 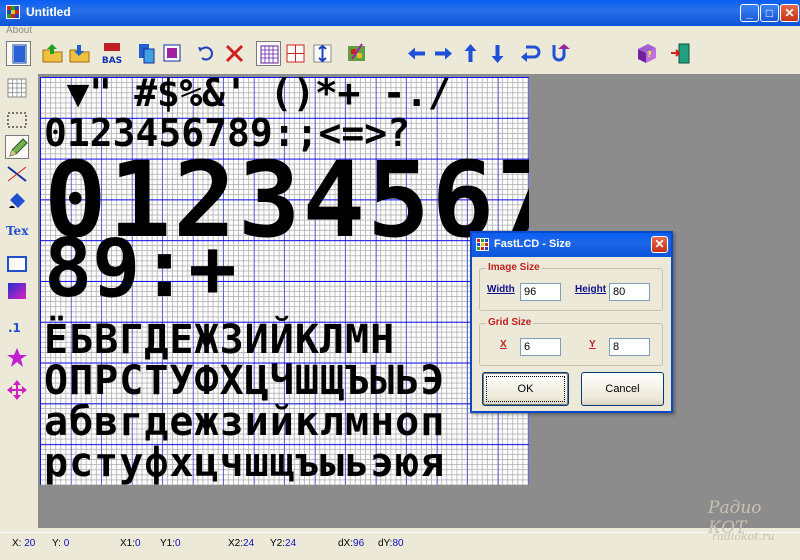 I want to click on glyph-row-cyrillic-upper-1: ЁБВГДЕЖЗИЙКЛМН, so click(x=220, y=340).